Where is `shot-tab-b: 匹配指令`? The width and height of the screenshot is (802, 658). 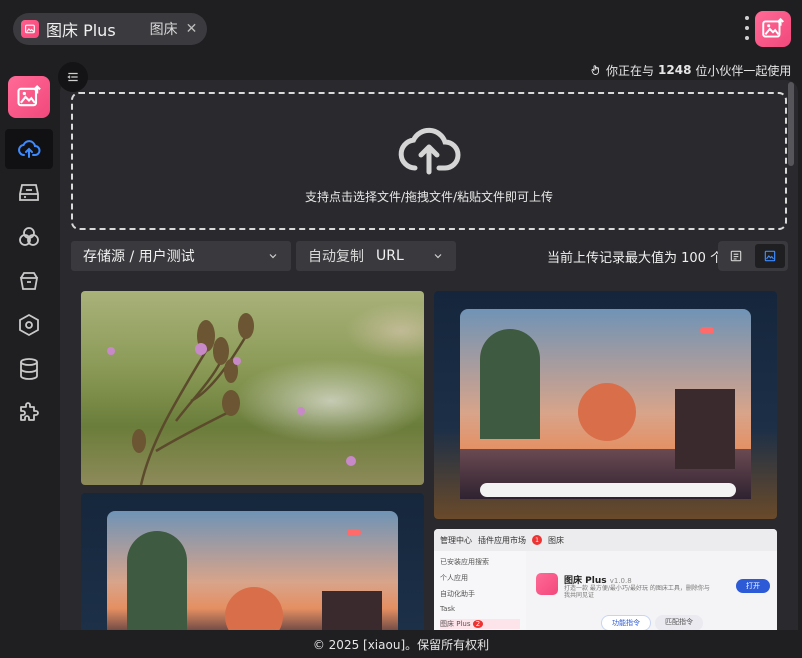
shot-tab-b: 匹配指令 is located at coordinates (679, 622).